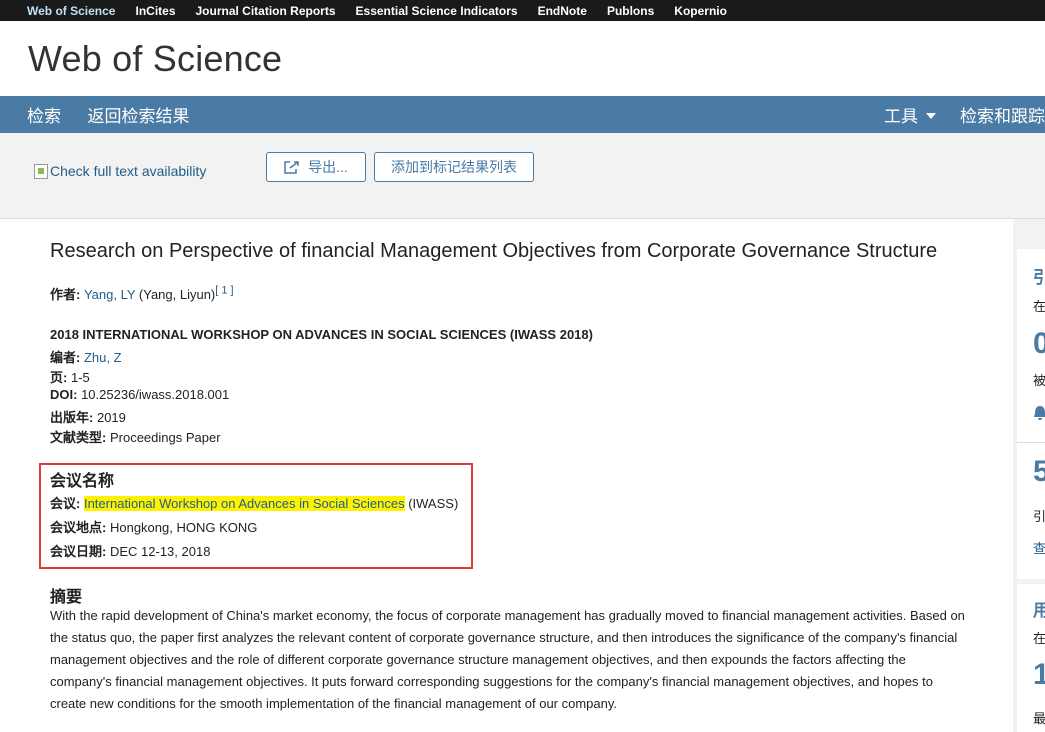 The width and height of the screenshot is (1045, 732). I want to click on conference-location-row: 会议地点: Hongkong, HONG KONG, so click(153, 526).